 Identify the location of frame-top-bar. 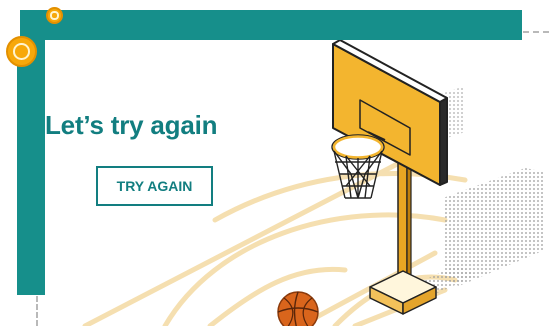
(271, 25).